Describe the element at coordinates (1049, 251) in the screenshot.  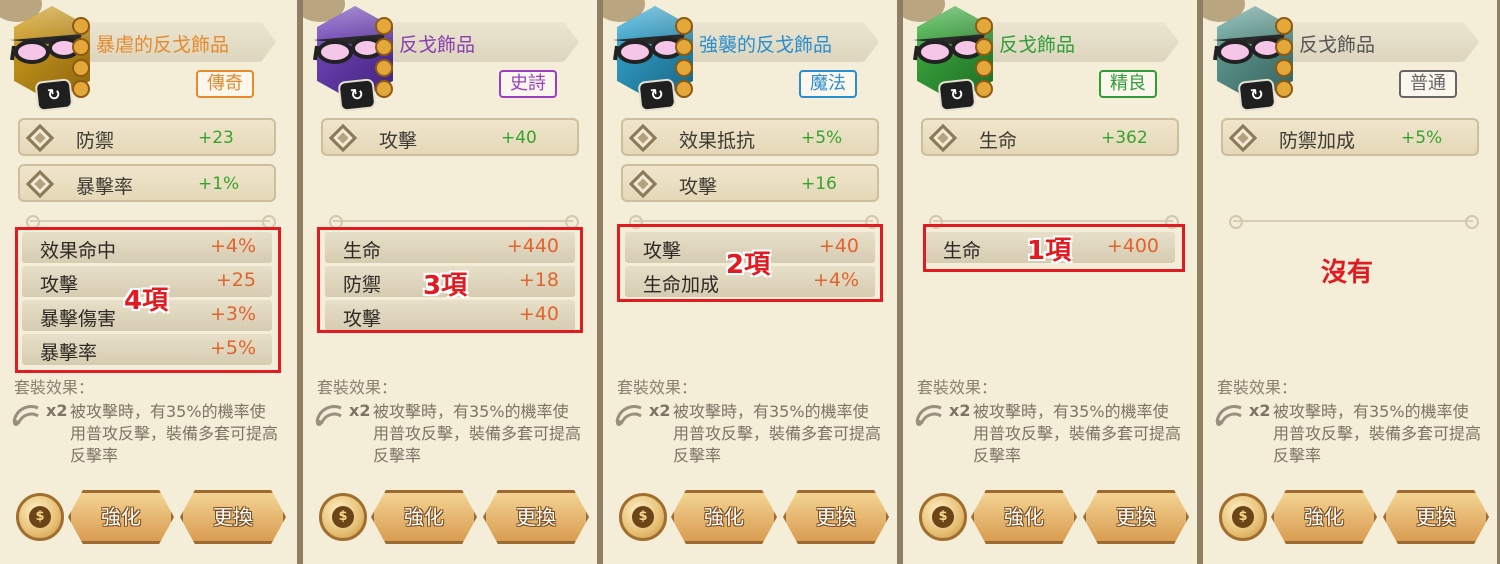
I see `substat-count-label: 1項` at that location.